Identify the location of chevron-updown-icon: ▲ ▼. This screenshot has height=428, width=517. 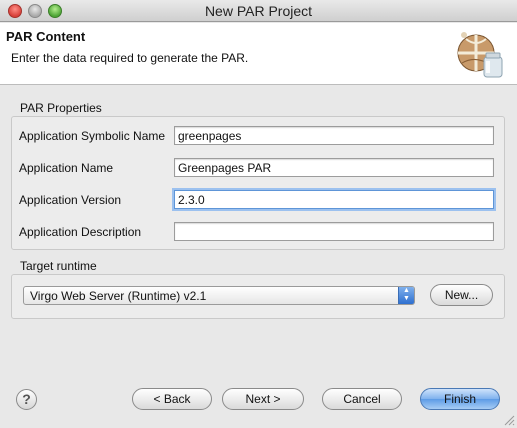
(406, 295).